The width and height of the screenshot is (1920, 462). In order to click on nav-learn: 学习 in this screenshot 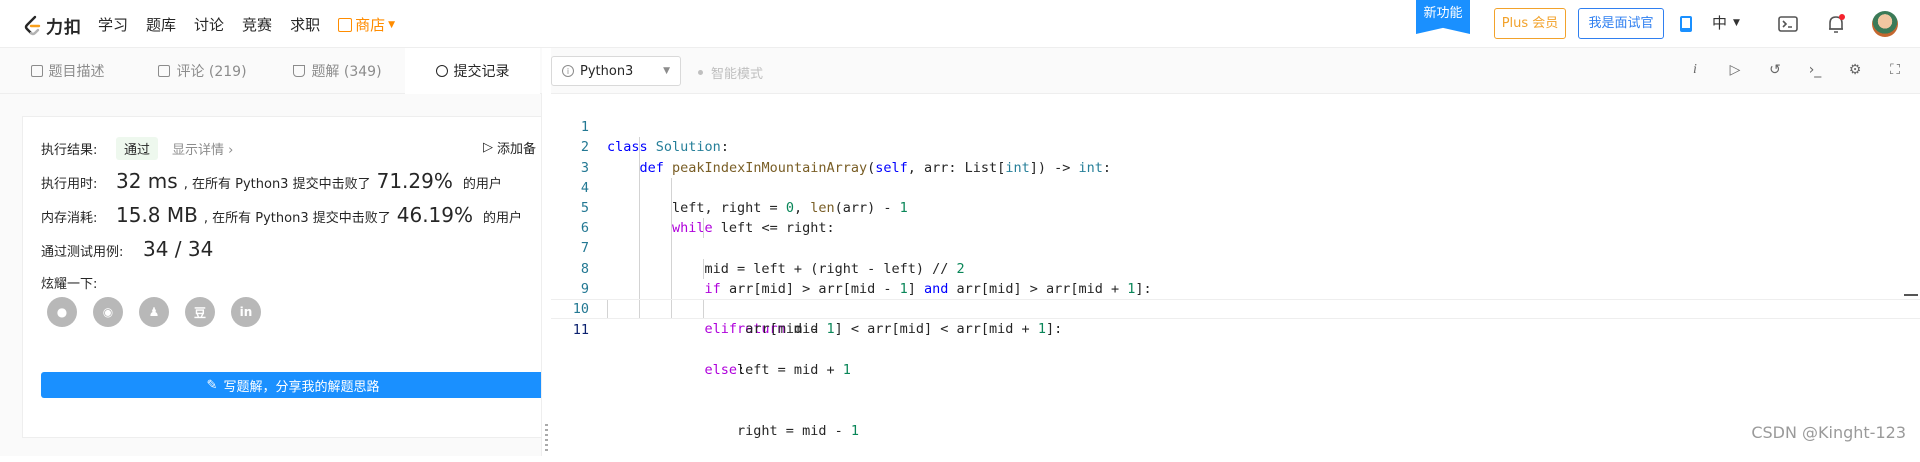, I will do `click(113, 24)`.